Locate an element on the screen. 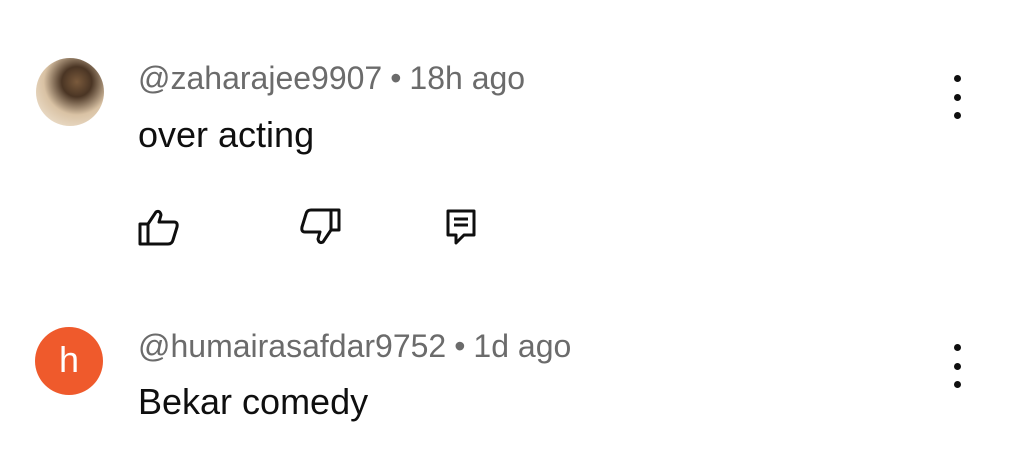  like-button is located at coordinates (159, 227).